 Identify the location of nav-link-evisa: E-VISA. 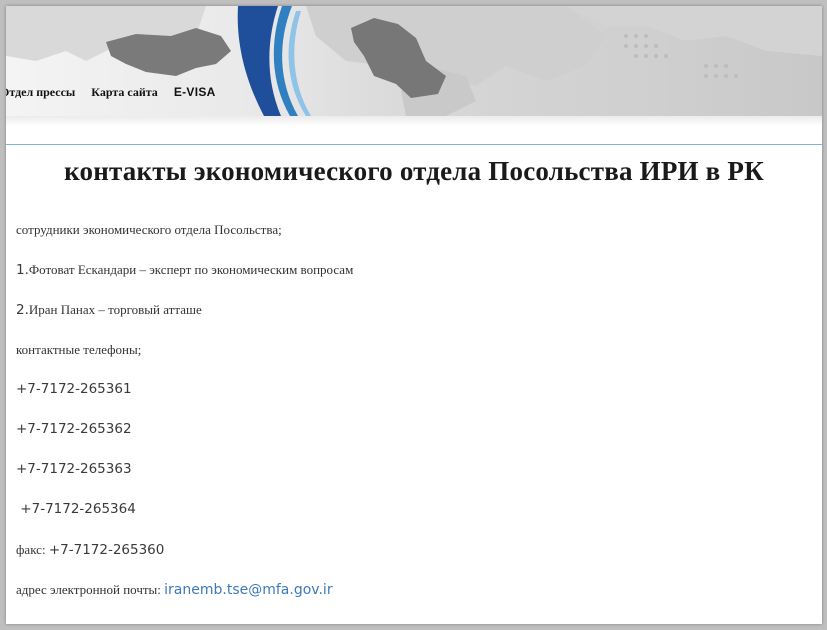
(195, 92).